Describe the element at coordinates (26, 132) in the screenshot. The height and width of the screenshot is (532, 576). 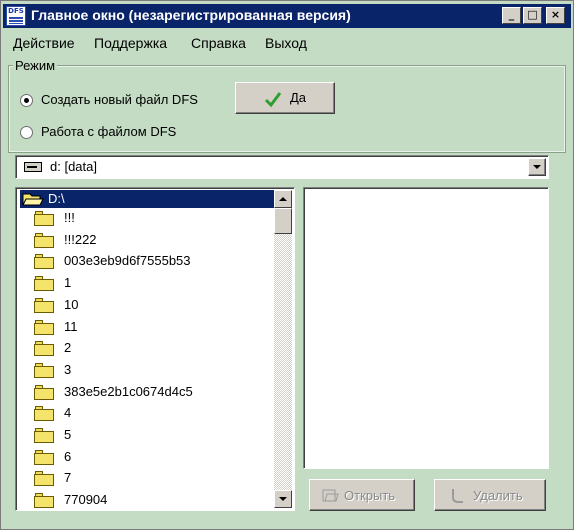
I see `radio-work-with-file` at that location.